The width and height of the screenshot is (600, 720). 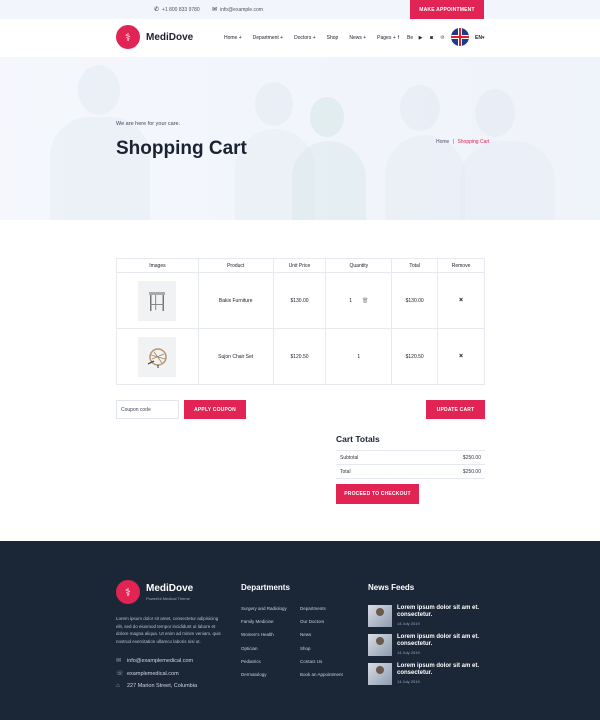 What do you see at coordinates (237, 10) in the screenshot?
I see `topbar-email: ✉ info@example.com` at bounding box center [237, 10].